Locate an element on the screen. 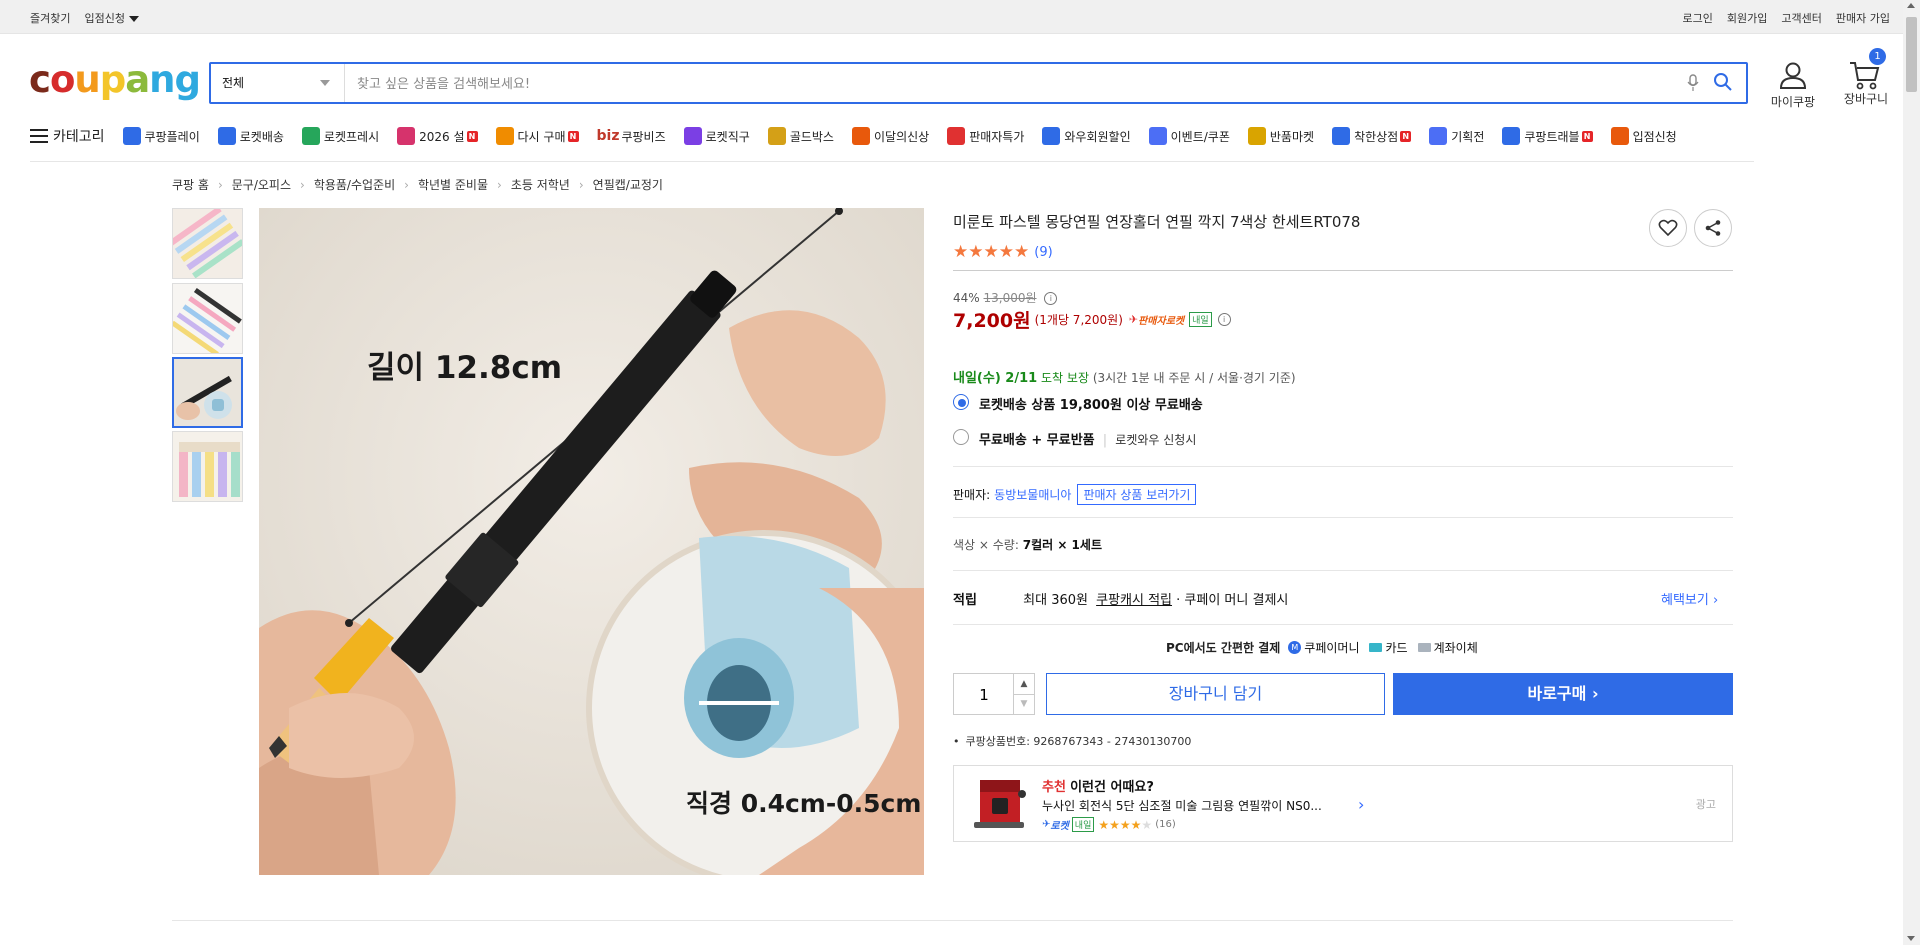  breadcrumb-item: 연필캡/교정기 is located at coordinates (628, 184).